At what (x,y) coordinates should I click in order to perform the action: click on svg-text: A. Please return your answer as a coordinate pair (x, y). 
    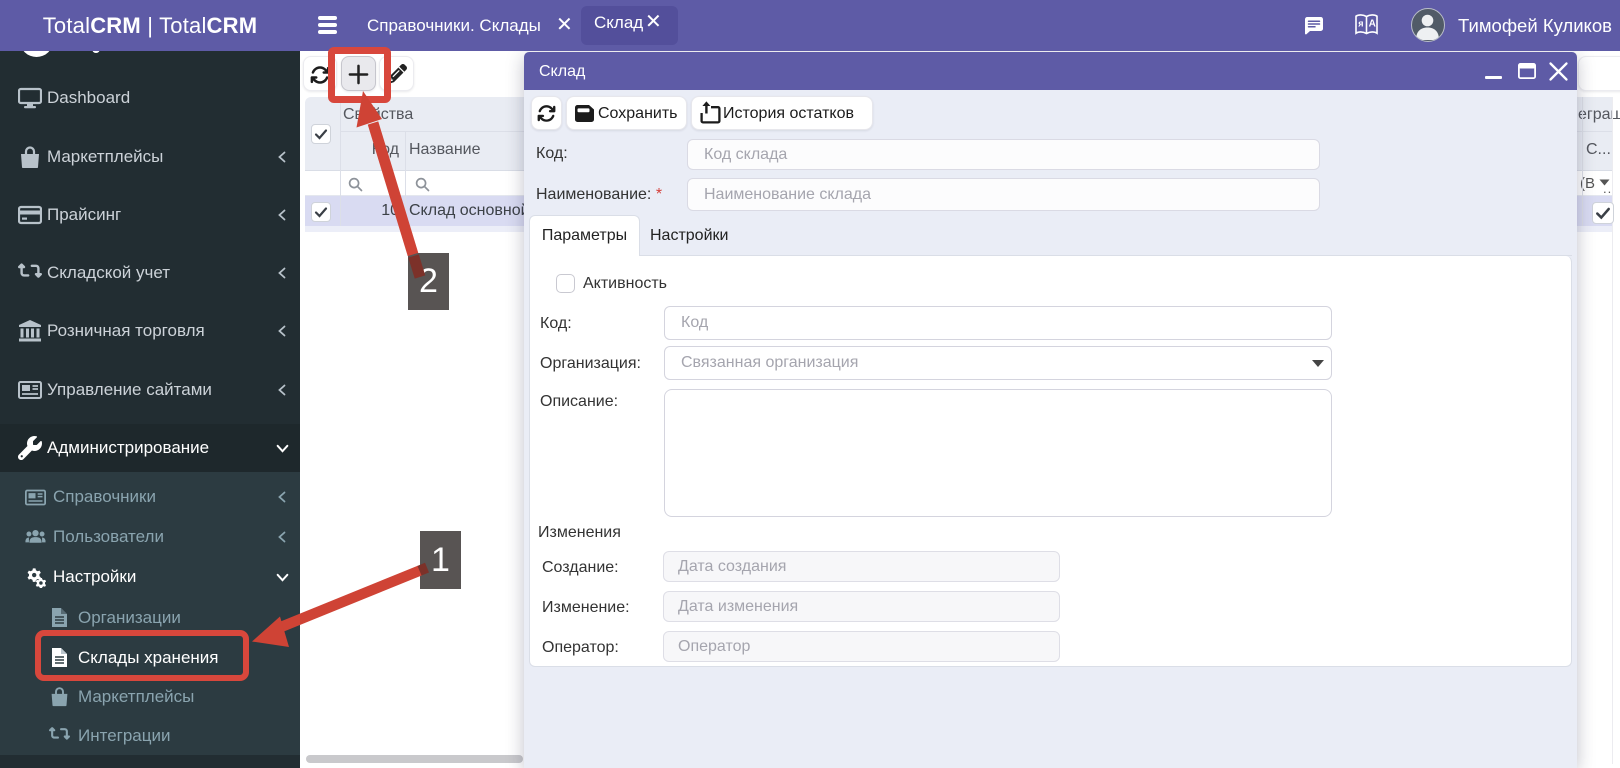
    Looking at the image, I should click on (1372, 24).